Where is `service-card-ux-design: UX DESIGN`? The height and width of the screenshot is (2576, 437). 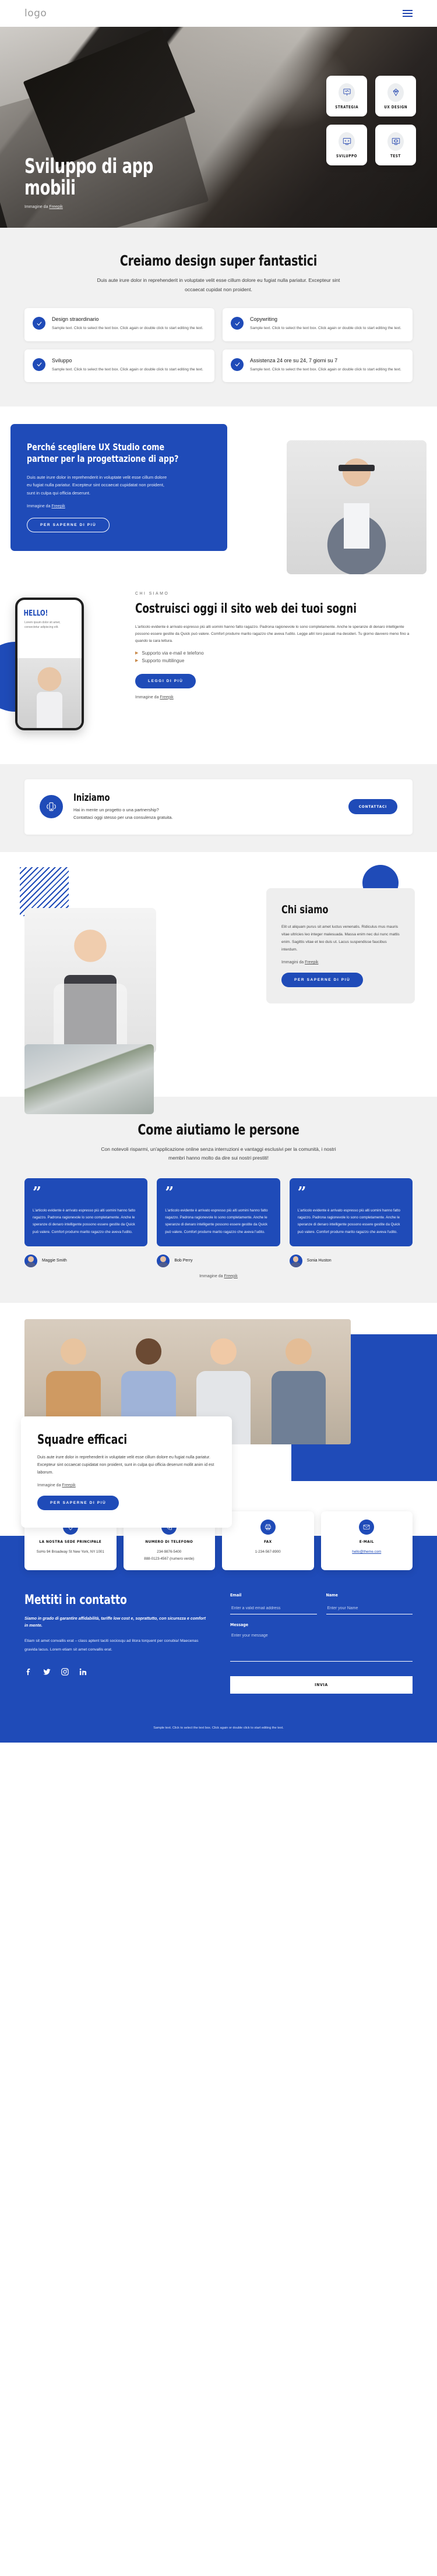
service-card-ux-design: UX DESIGN is located at coordinates (395, 96).